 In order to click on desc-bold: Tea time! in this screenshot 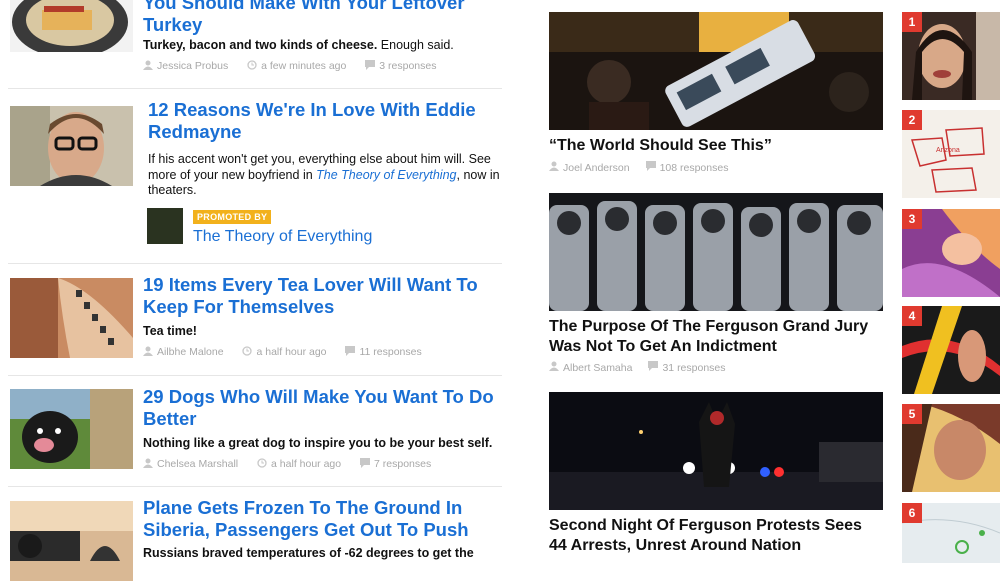, I will do `click(170, 331)`.